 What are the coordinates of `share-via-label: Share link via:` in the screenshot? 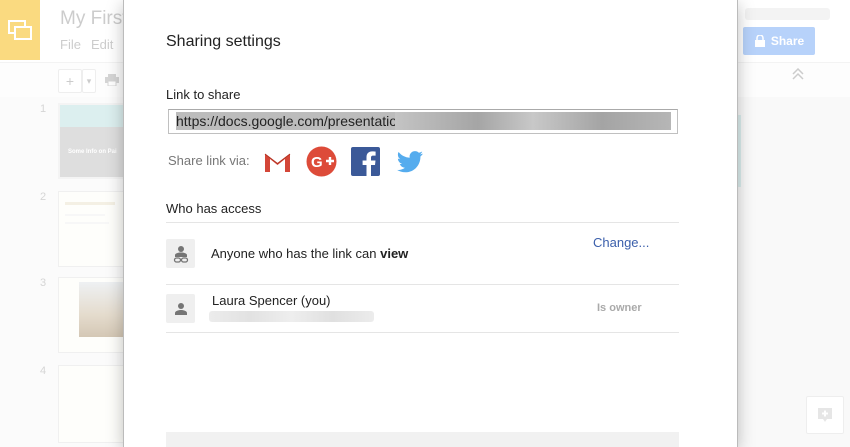 It's located at (209, 160).